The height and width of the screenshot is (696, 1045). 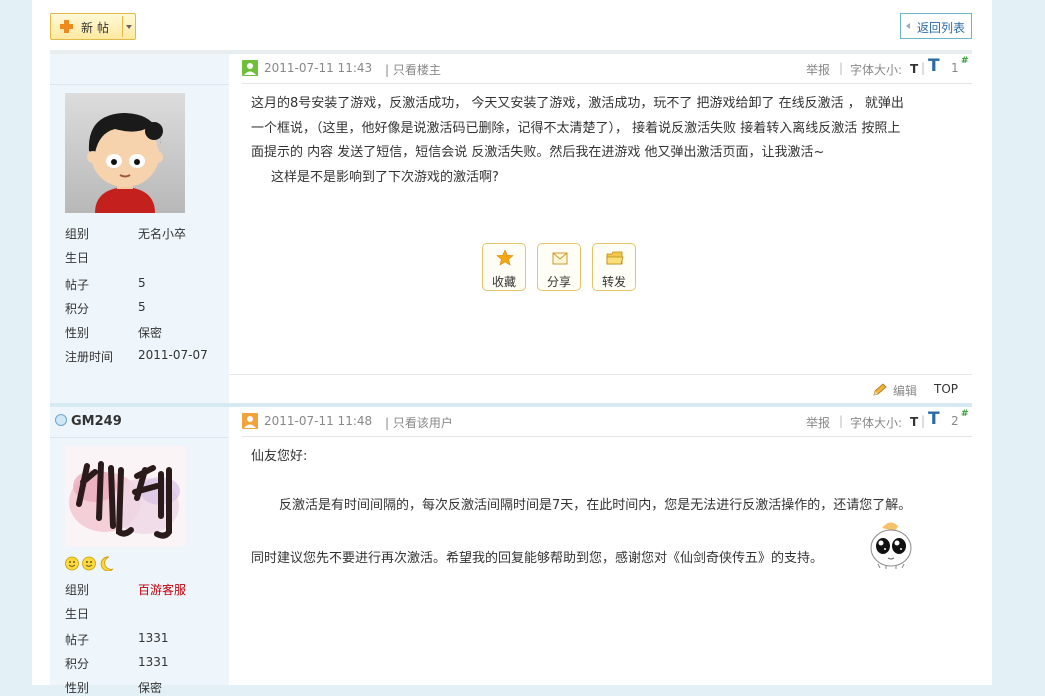 I want to click on info-value: 2011-07-07, so click(x=173, y=355).